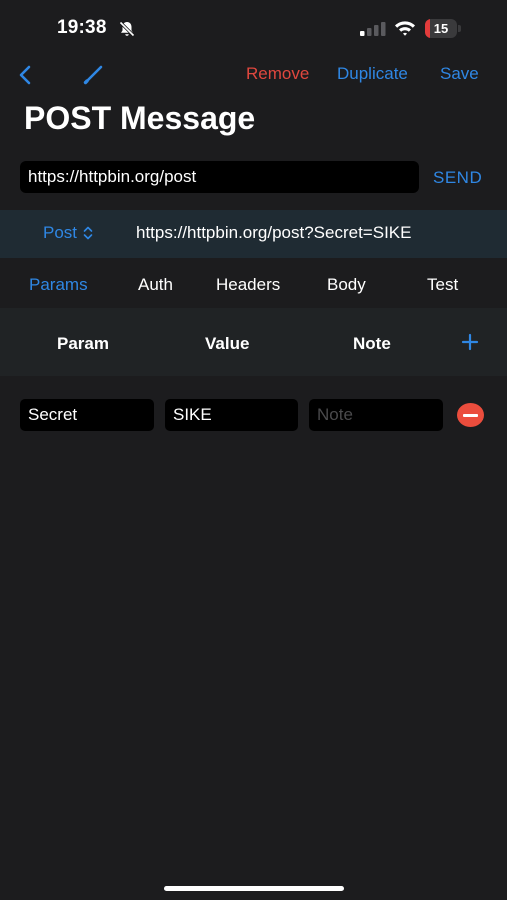  I want to click on tab-params: Params, so click(58, 285).